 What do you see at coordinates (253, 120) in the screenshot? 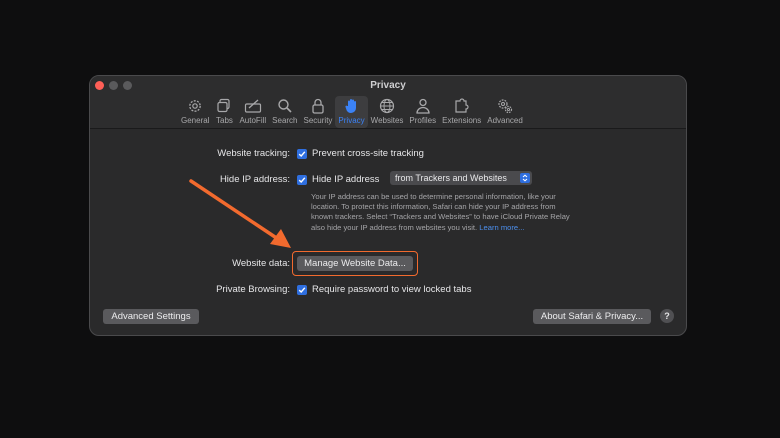
I see `tab-autofill-label: AutoFill` at bounding box center [253, 120].